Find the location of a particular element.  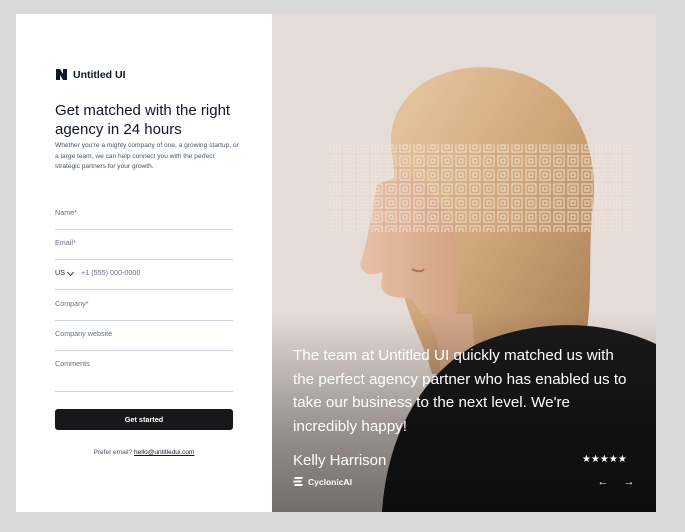

comments-field: Comments is located at coordinates (144, 375).